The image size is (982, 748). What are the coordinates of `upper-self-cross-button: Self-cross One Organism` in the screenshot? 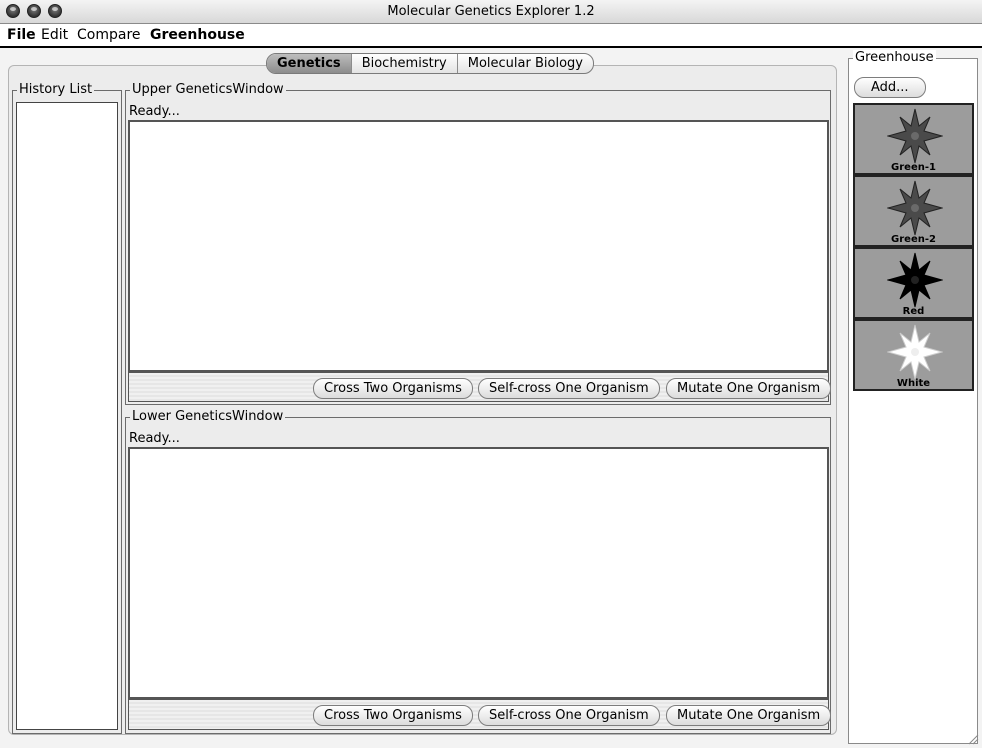 It's located at (569, 388).